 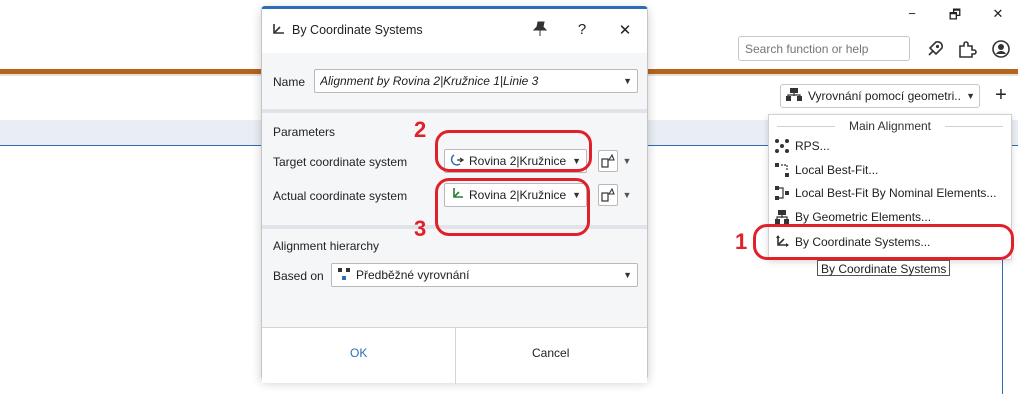 I want to click on dialog-titlebar: By Coordinate Systems ? ✕, so click(x=454, y=31).